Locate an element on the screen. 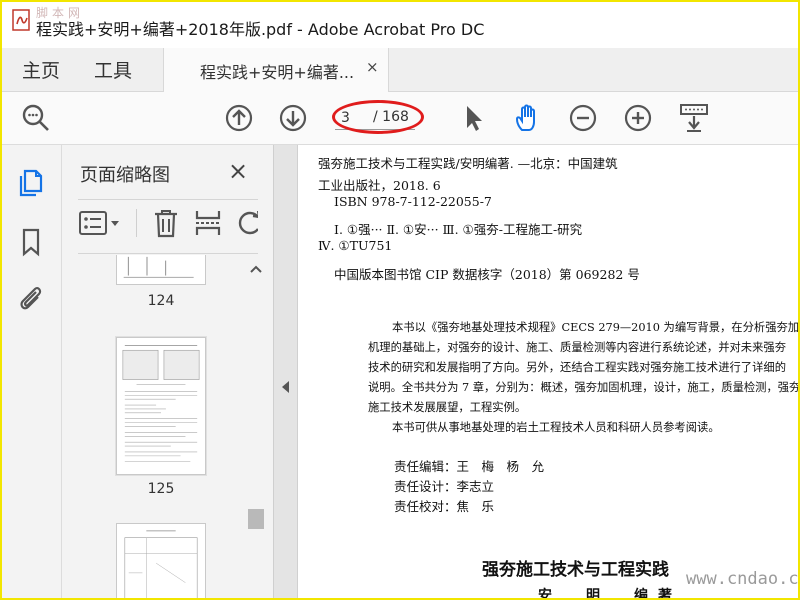 The width and height of the screenshot is (800, 600). acrobat-logo-icon is located at coordinates (21, 20).